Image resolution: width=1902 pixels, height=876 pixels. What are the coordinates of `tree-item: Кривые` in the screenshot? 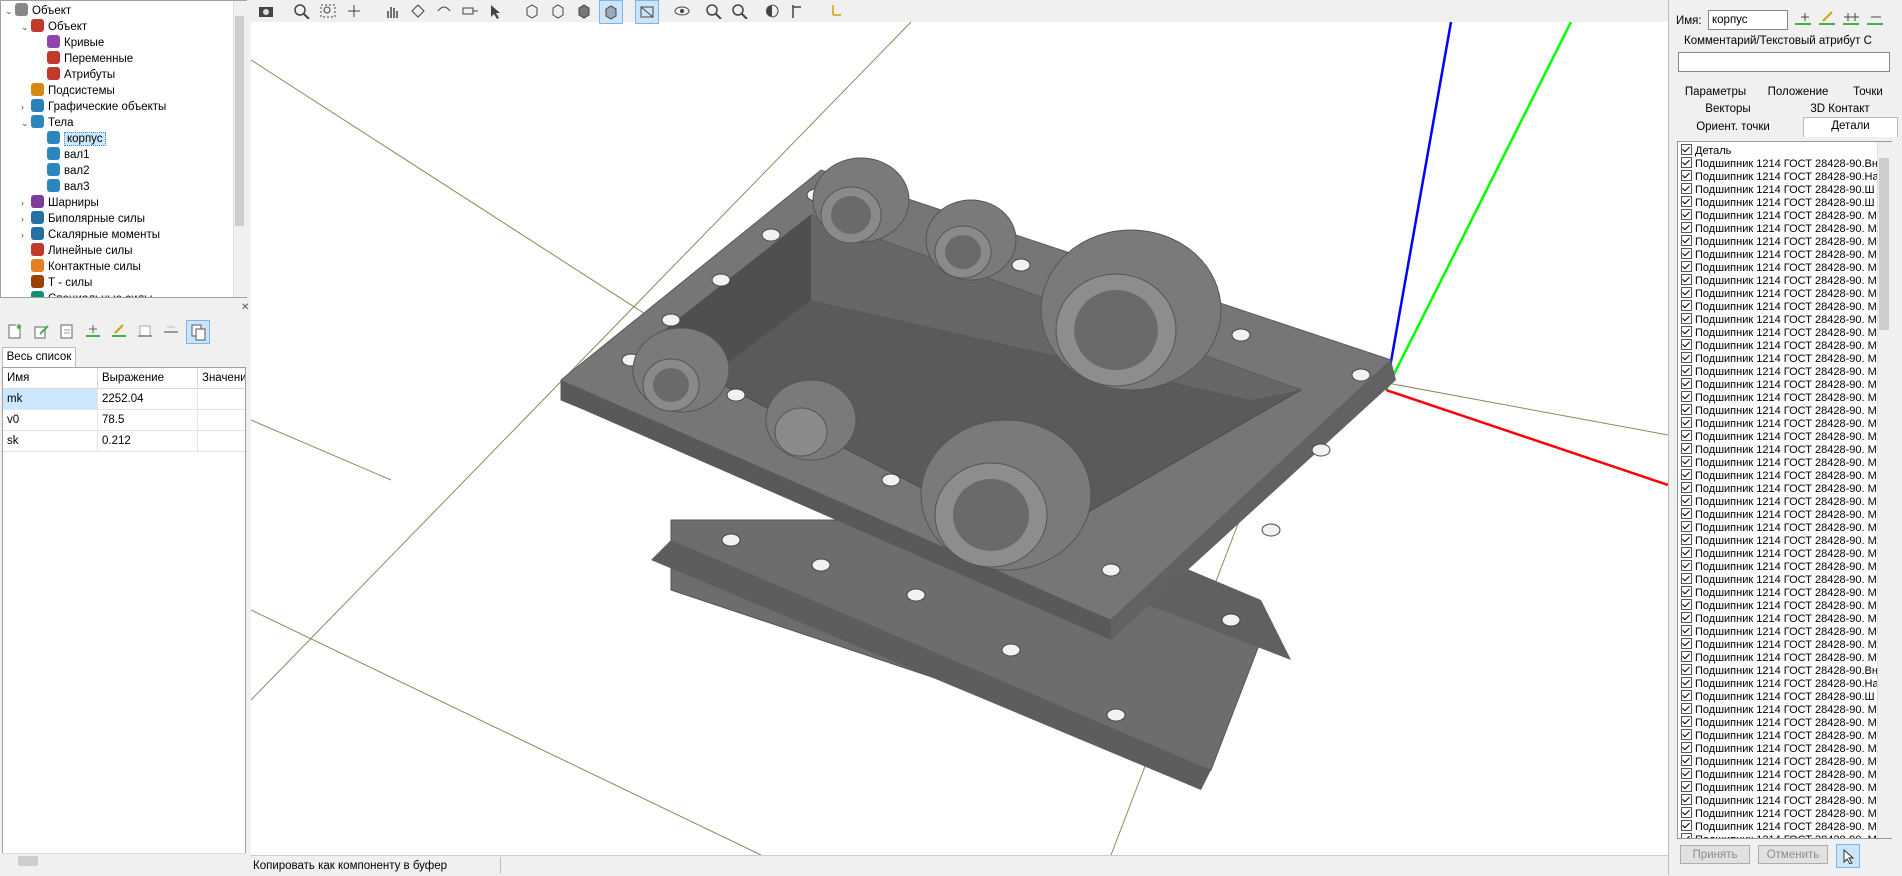 It's located at (70, 43).